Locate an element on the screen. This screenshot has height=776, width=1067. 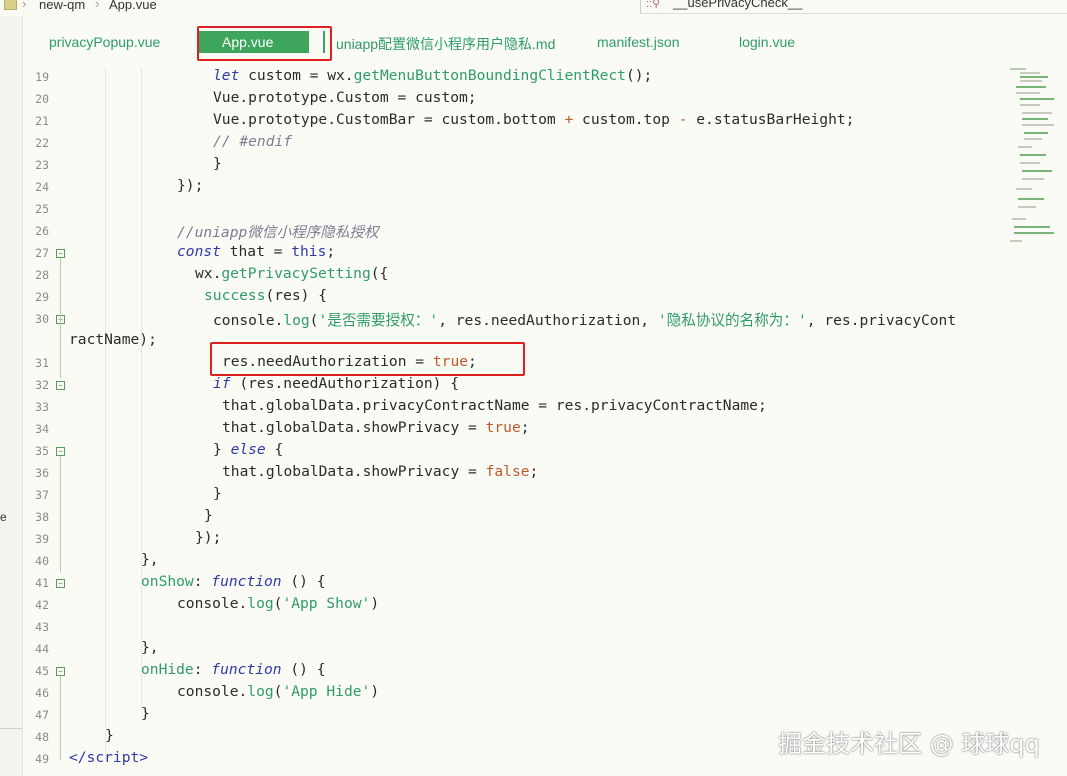
code-line-29: success(res) { is located at coordinates (266, 295).